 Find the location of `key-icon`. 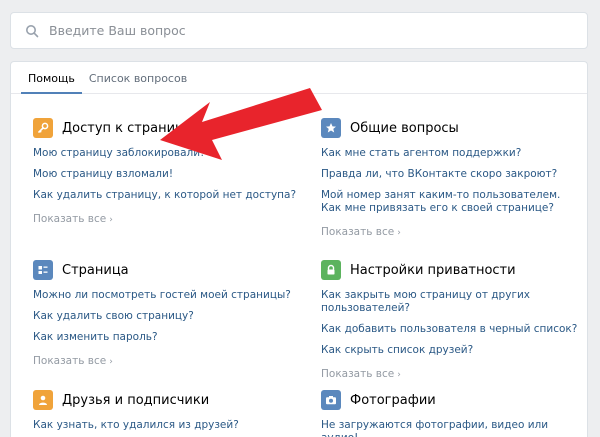

key-icon is located at coordinates (43, 128).